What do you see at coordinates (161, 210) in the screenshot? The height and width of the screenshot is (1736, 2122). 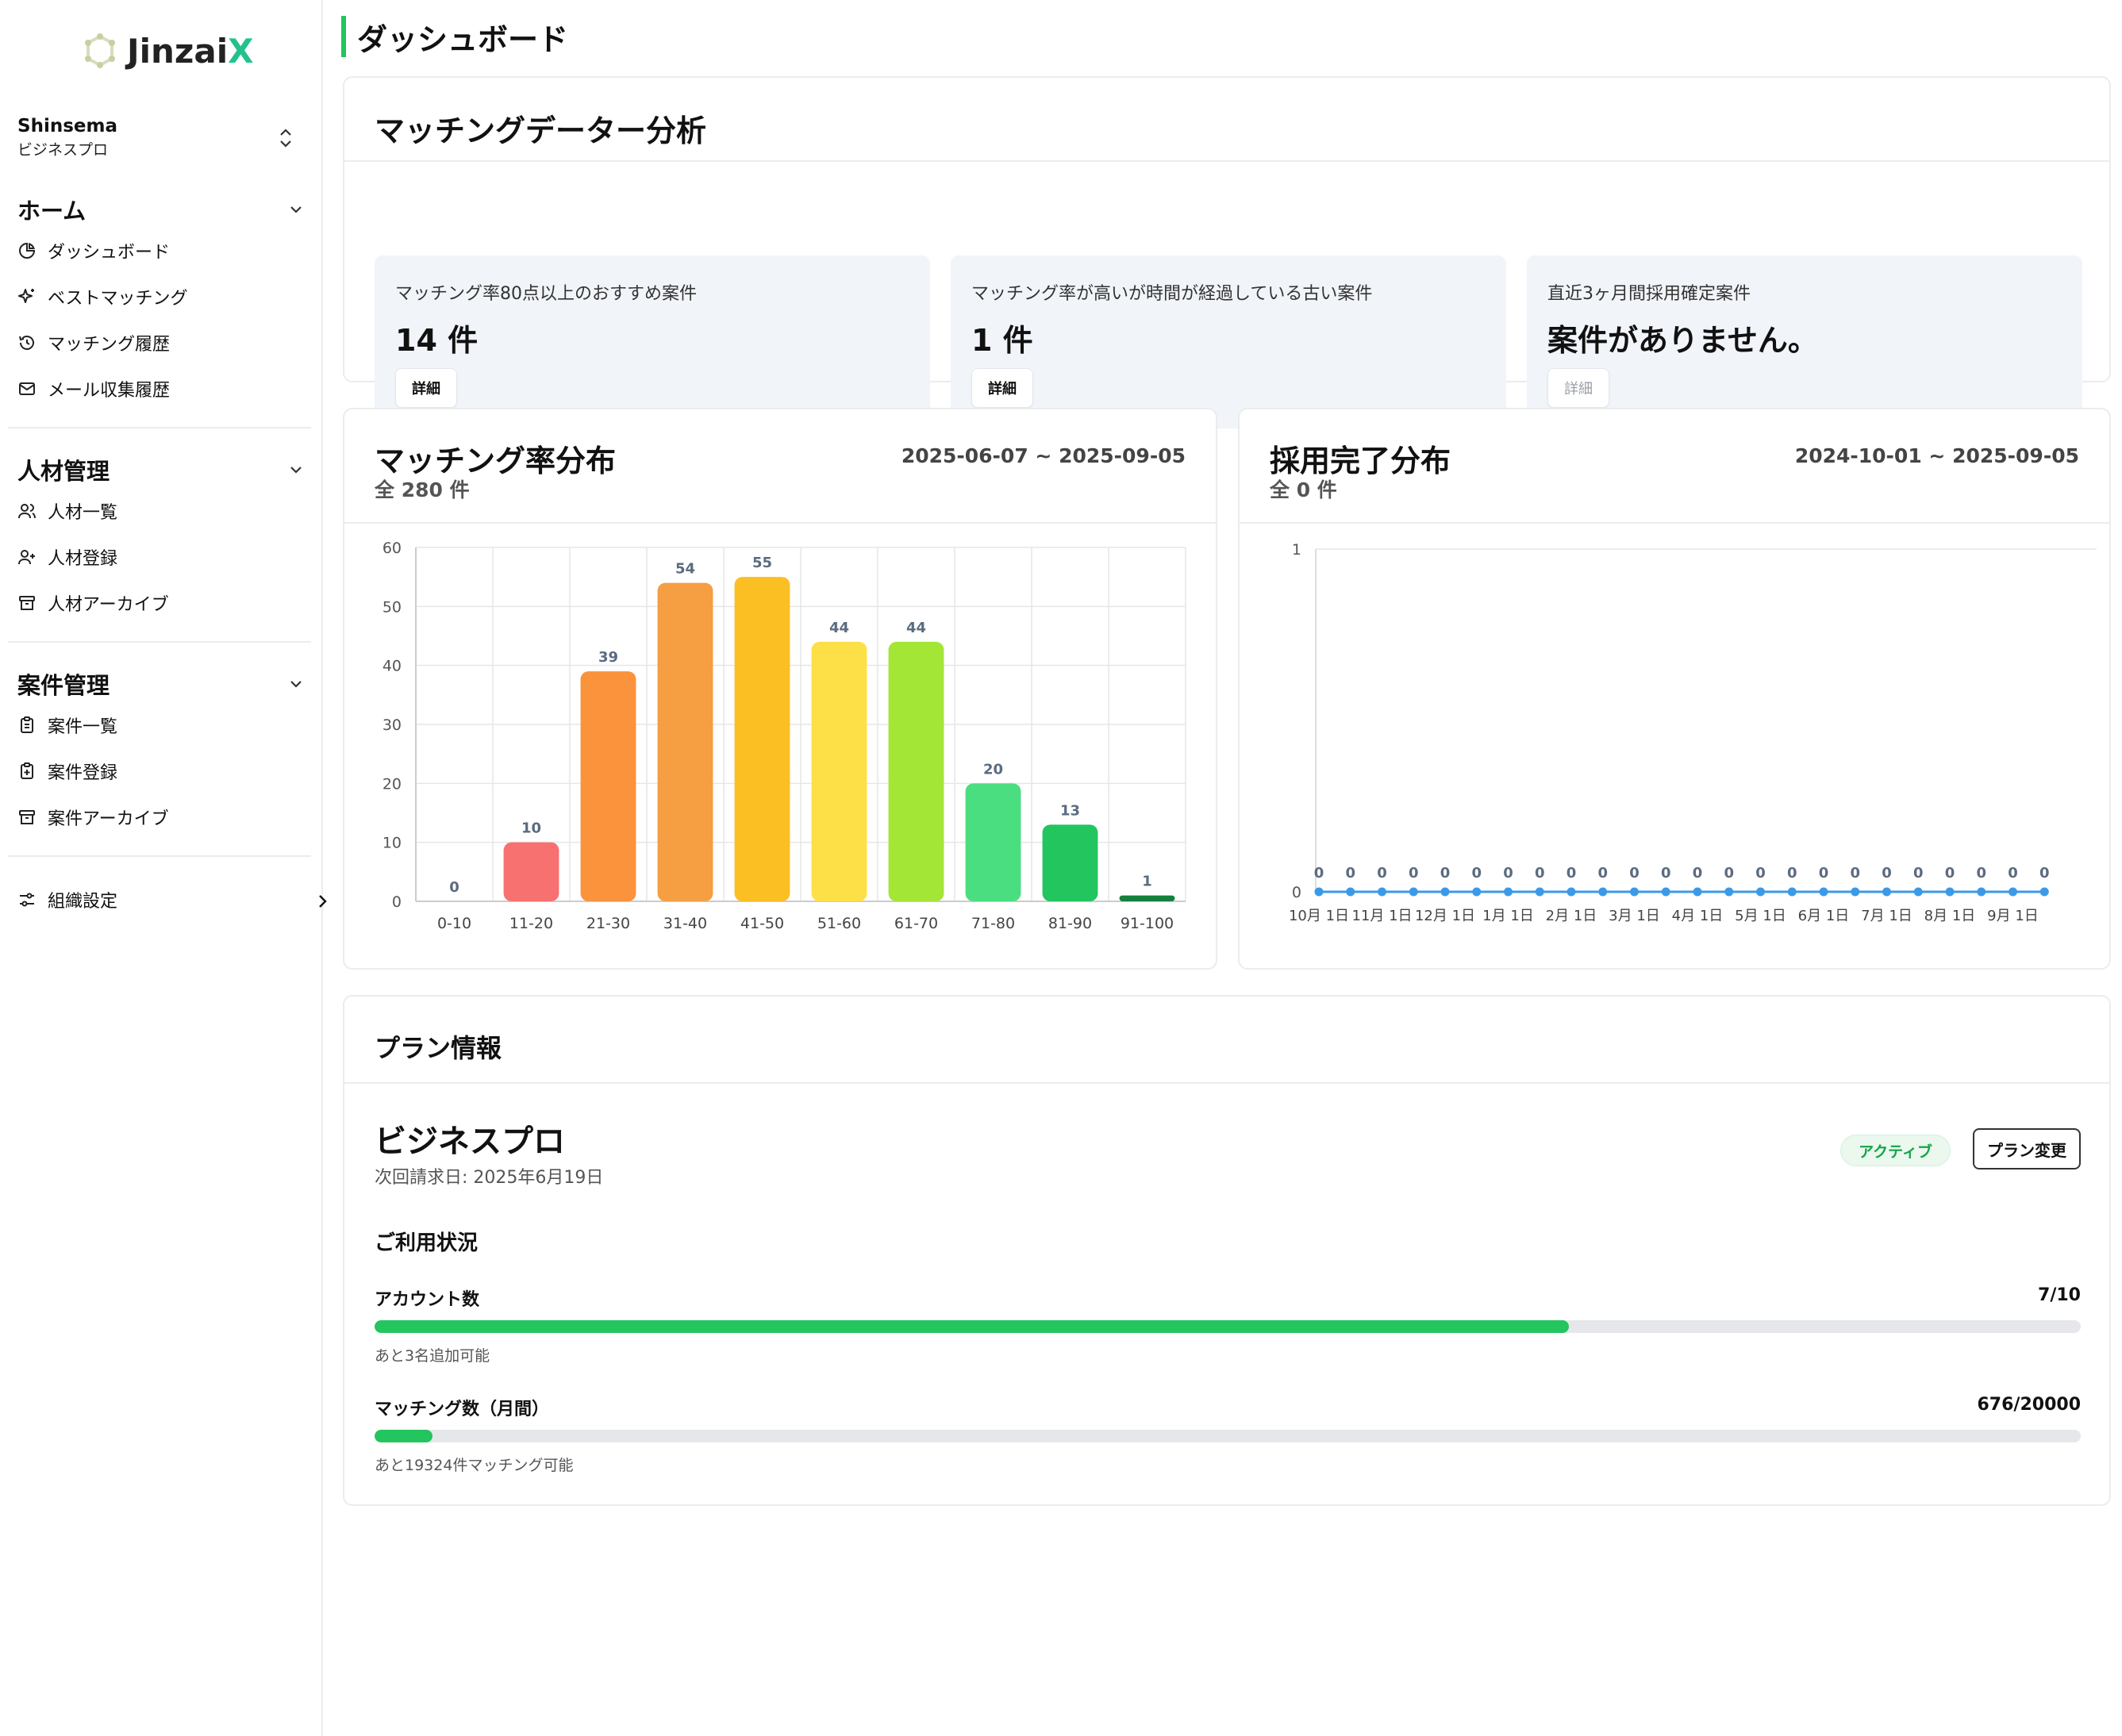 I see `nav-section-home: ホーム` at bounding box center [161, 210].